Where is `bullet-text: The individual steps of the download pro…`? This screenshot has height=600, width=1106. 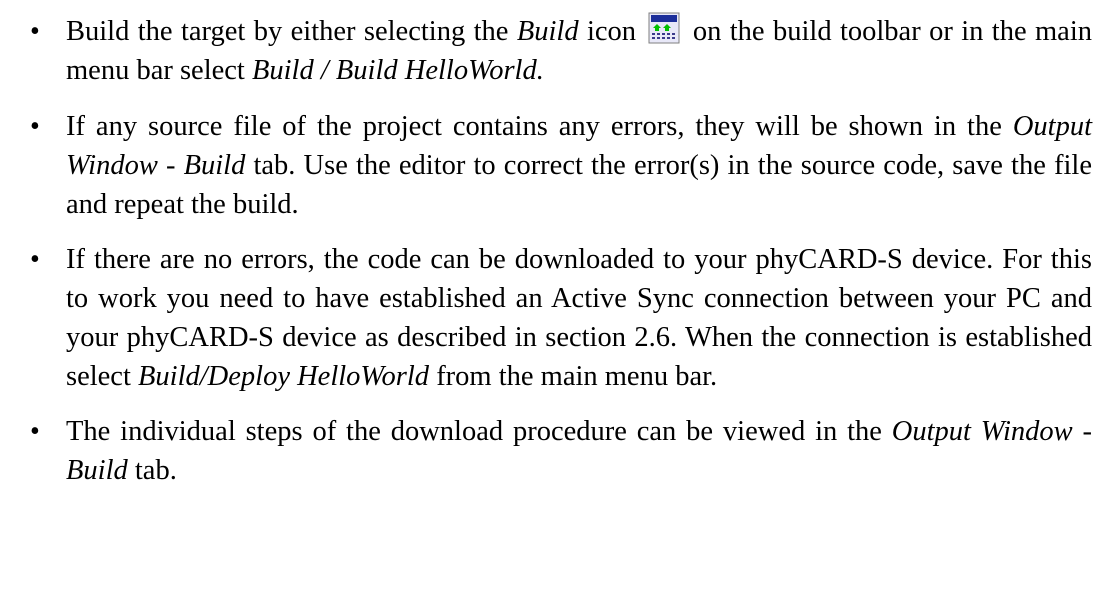
bullet-text: The individual steps of the download pro… is located at coordinates (579, 451).